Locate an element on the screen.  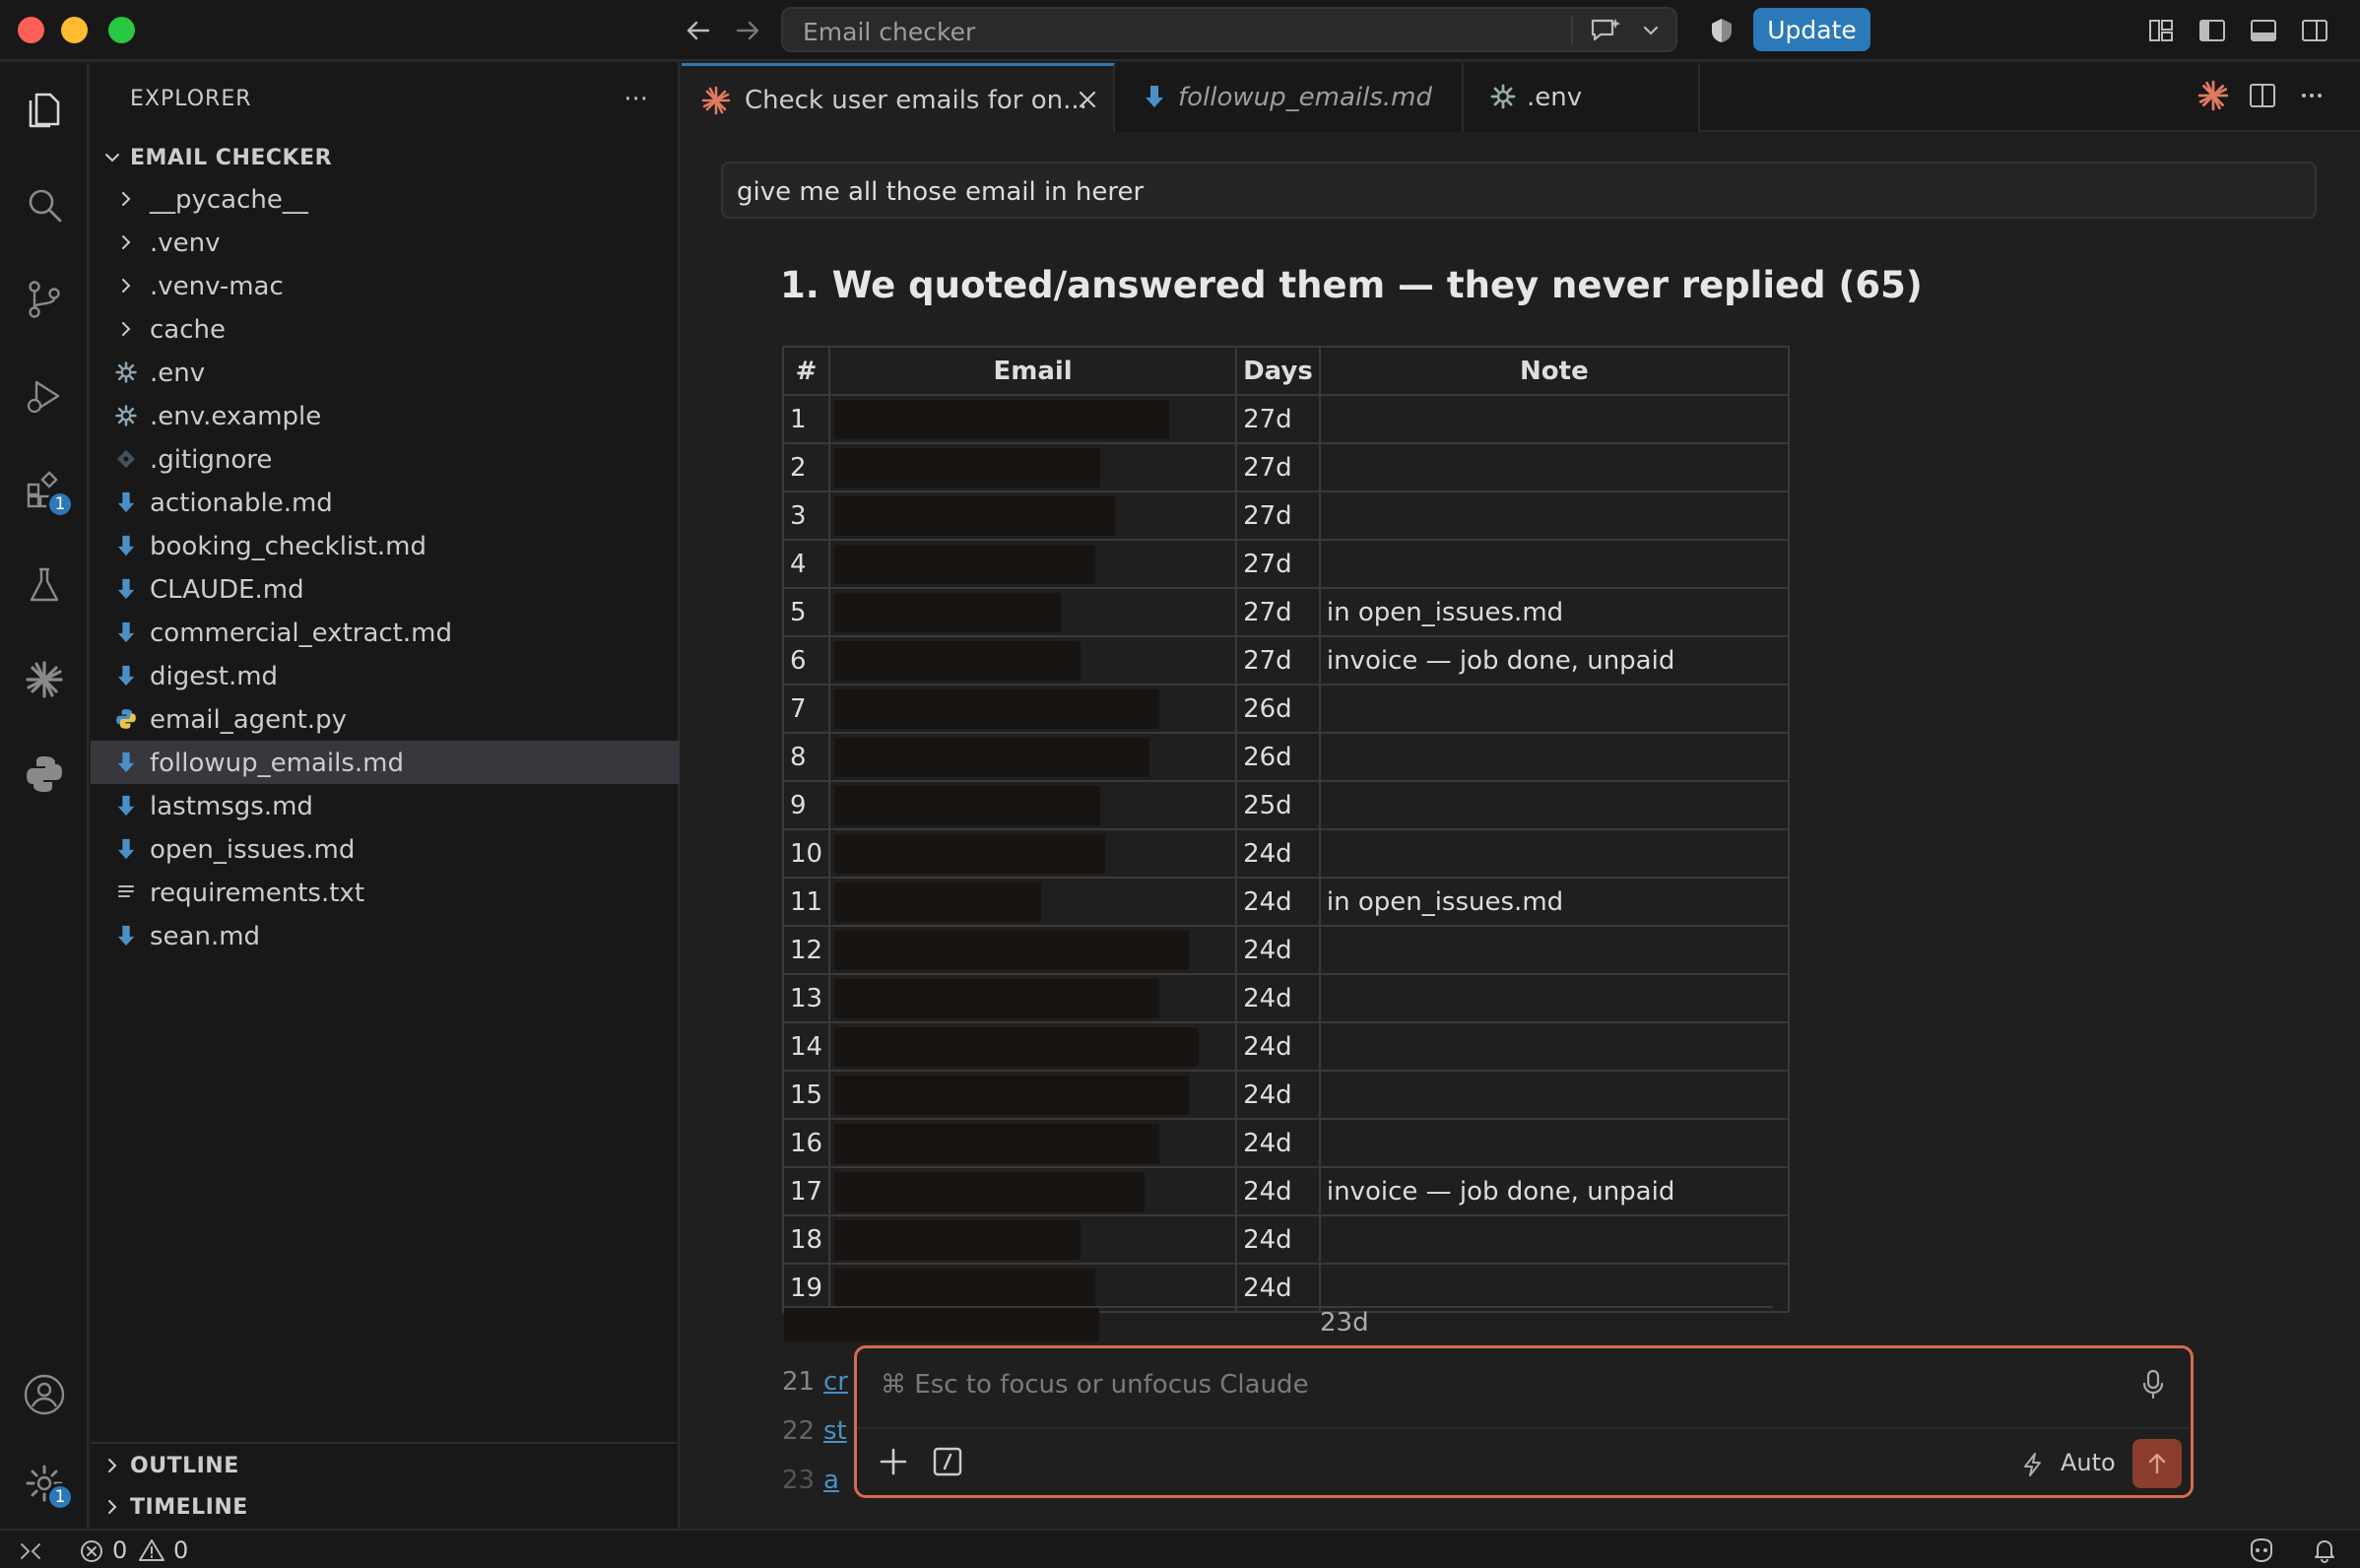
table-row-partial: 23d is located at coordinates (1278, 1324).